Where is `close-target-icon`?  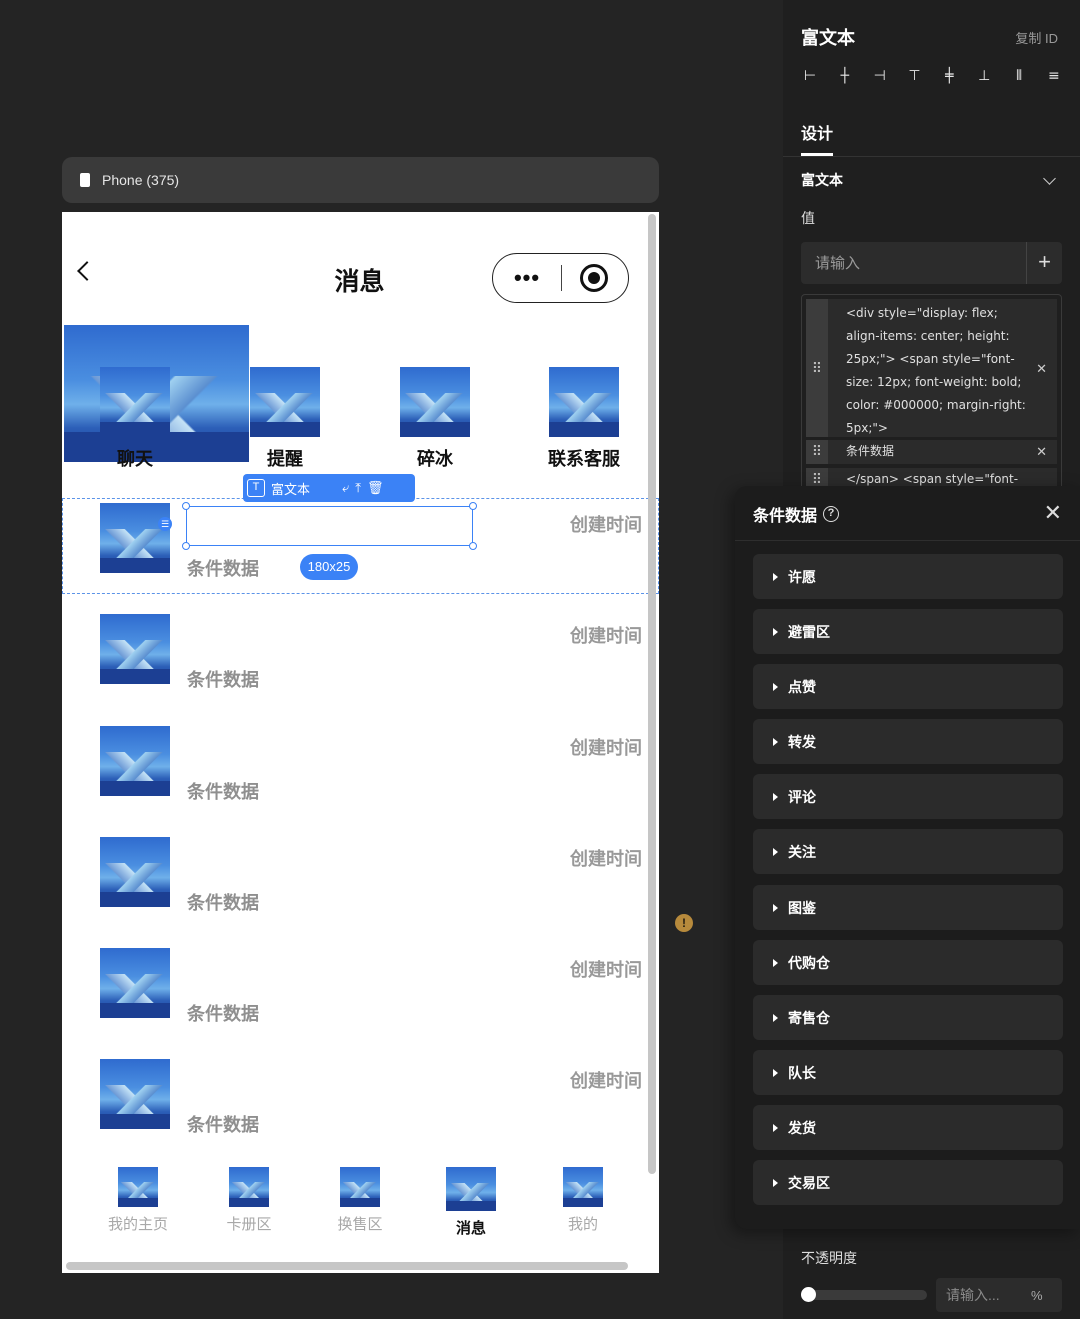
close-target-icon is located at coordinates (594, 278).